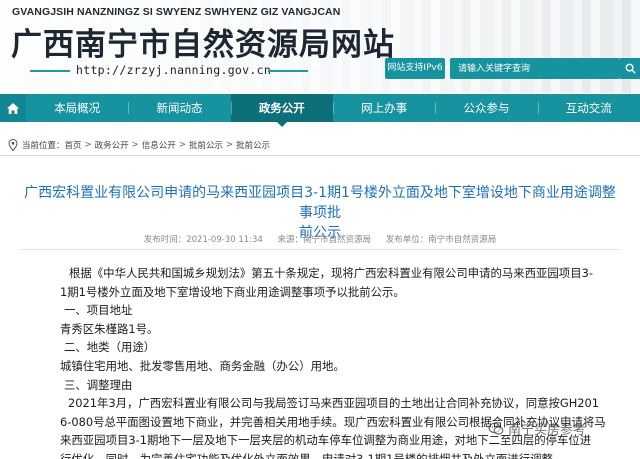 Image resolution: width=640 pixels, height=459 pixels. What do you see at coordinates (203, 240) in the screenshot?
I see `publish-time: 发布时间：2021-09-30 11:34` at bounding box center [203, 240].